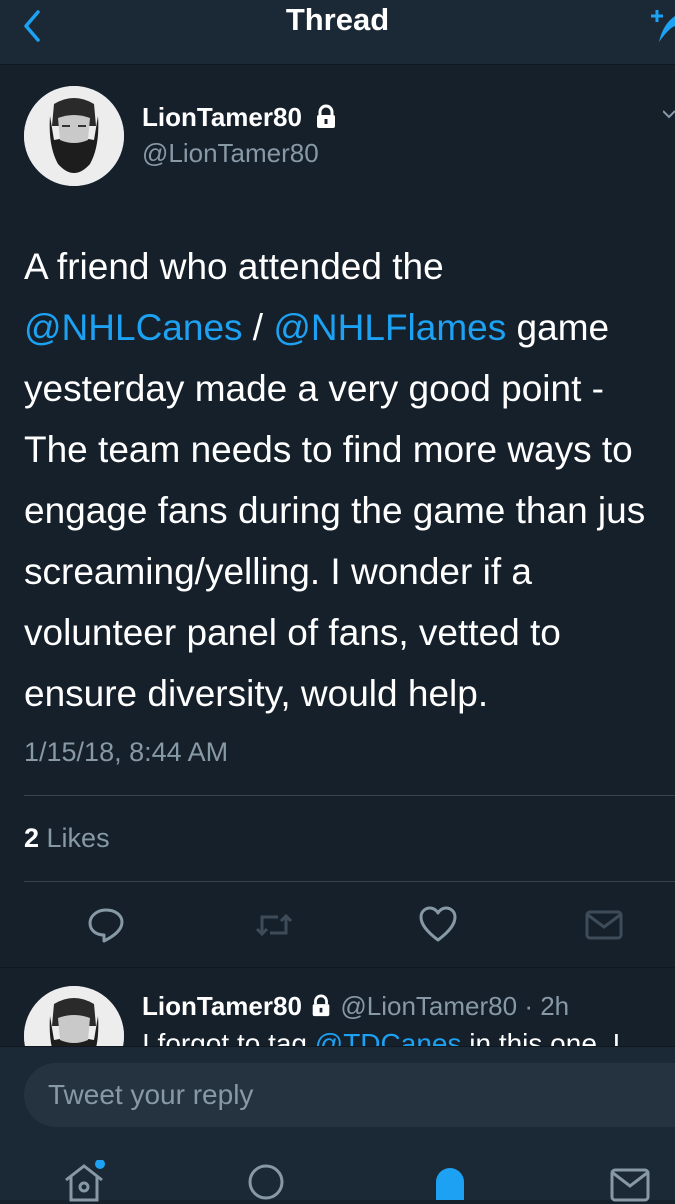 The image size is (675, 1204). Describe the element at coordinates (630, 1182) in the screenshot. I see `messages-icon` at that location.